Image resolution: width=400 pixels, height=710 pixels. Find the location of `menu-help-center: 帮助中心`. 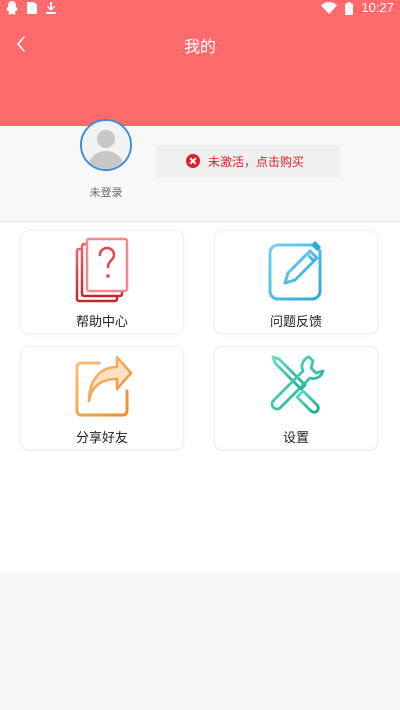

menu-help-center: 帮助中心 is located at coordinates (102, 282).